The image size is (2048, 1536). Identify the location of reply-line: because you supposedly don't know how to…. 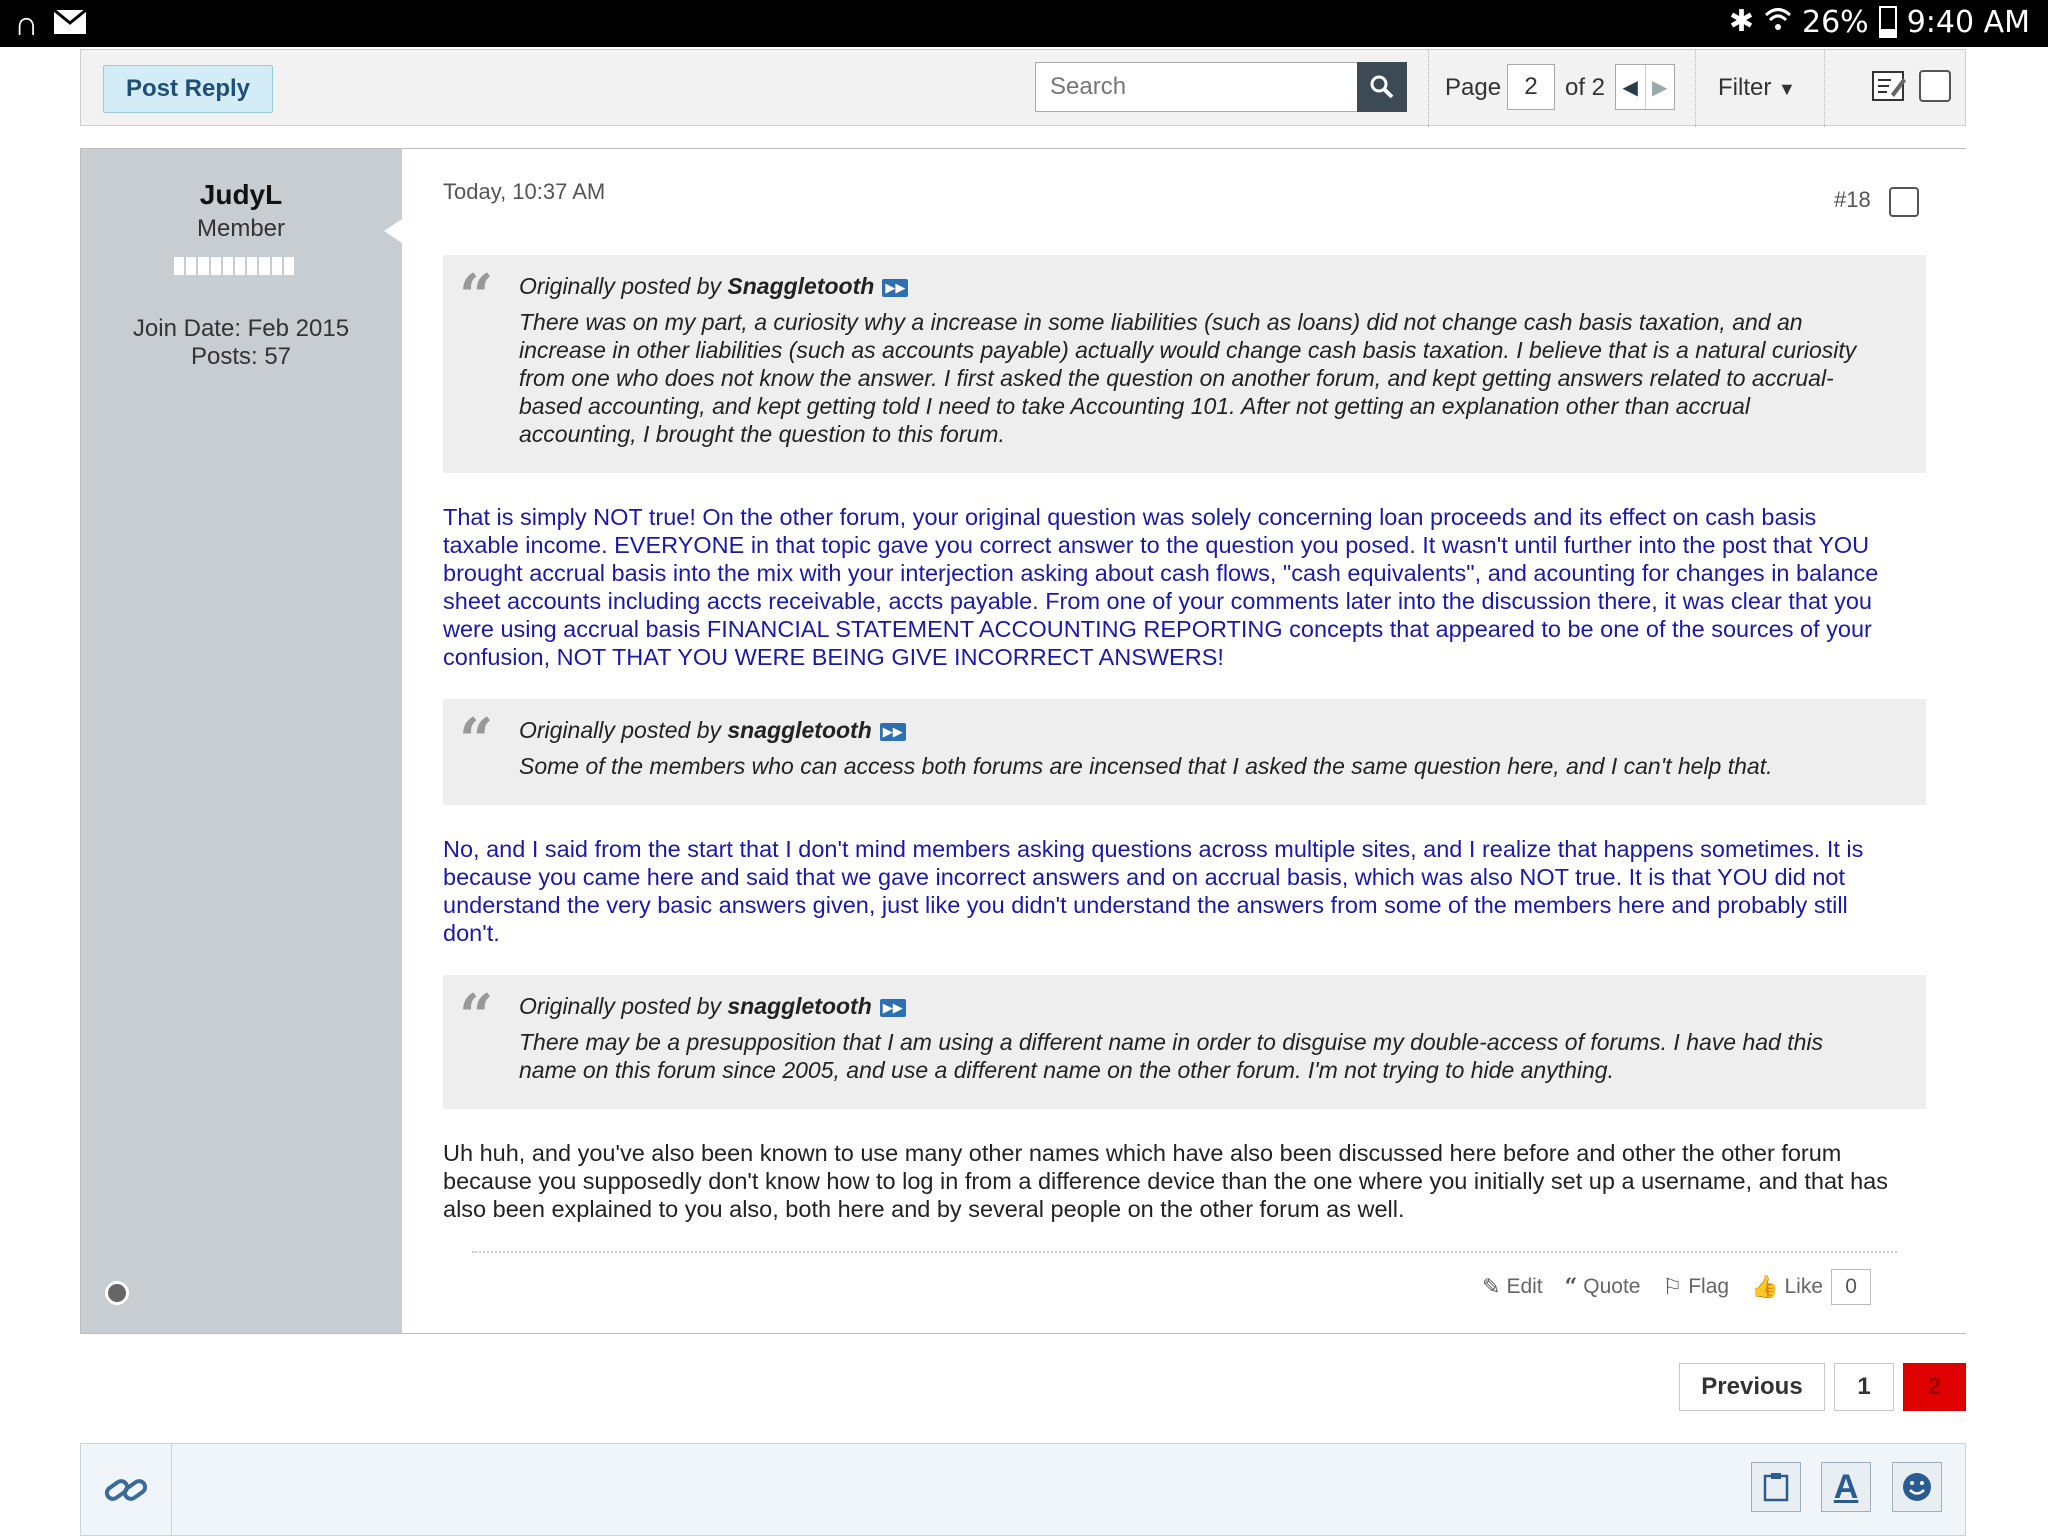
(1165, 1181).